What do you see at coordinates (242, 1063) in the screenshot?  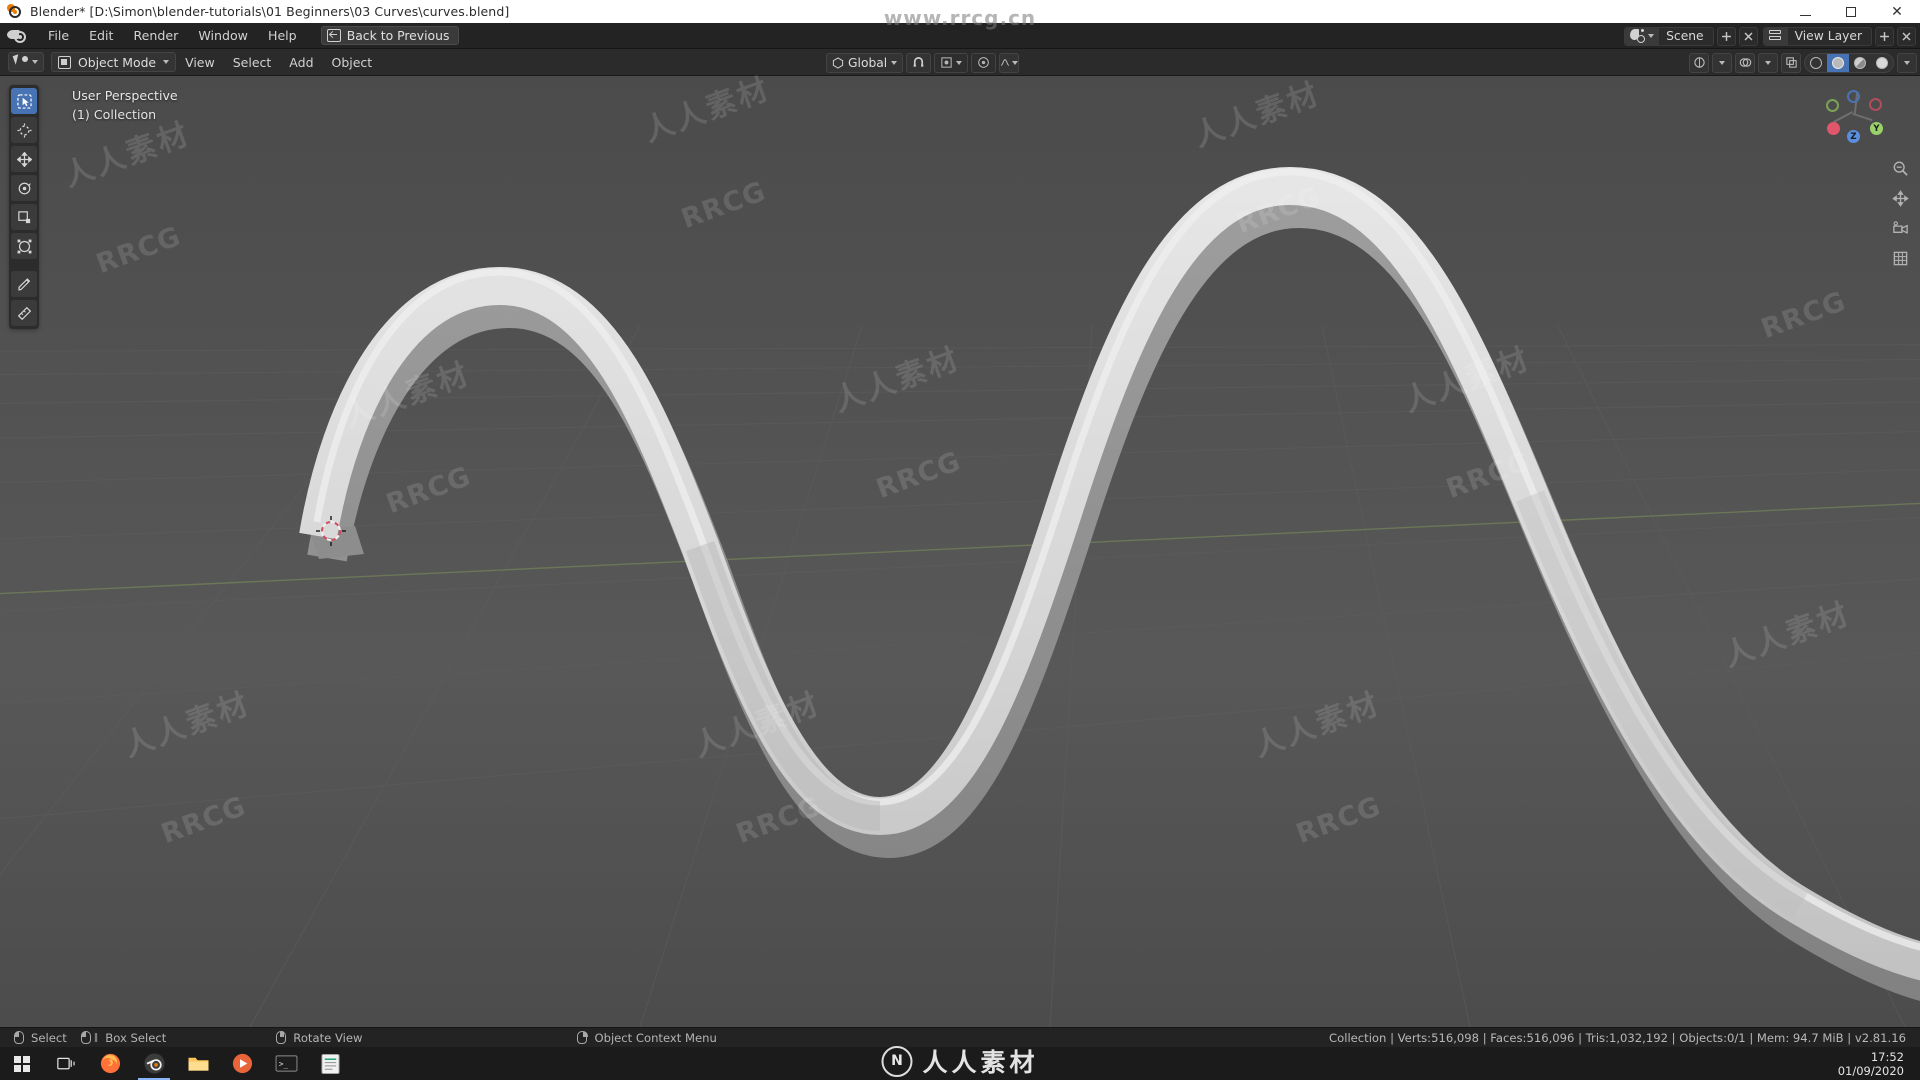 I see `media-player-icon` at bounding box center [242, 1063].